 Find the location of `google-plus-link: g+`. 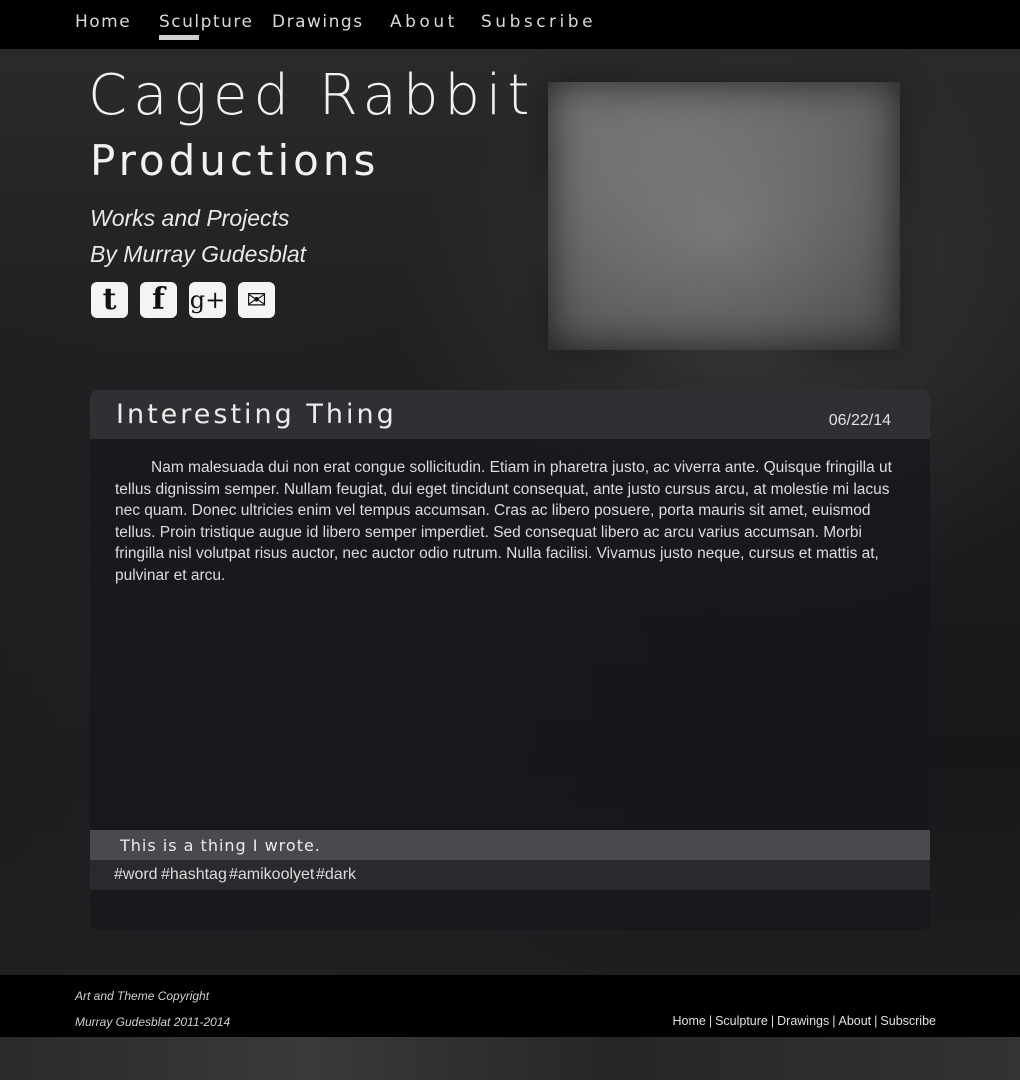

google-plus-link: g+ is located at coordinates (207, 300).